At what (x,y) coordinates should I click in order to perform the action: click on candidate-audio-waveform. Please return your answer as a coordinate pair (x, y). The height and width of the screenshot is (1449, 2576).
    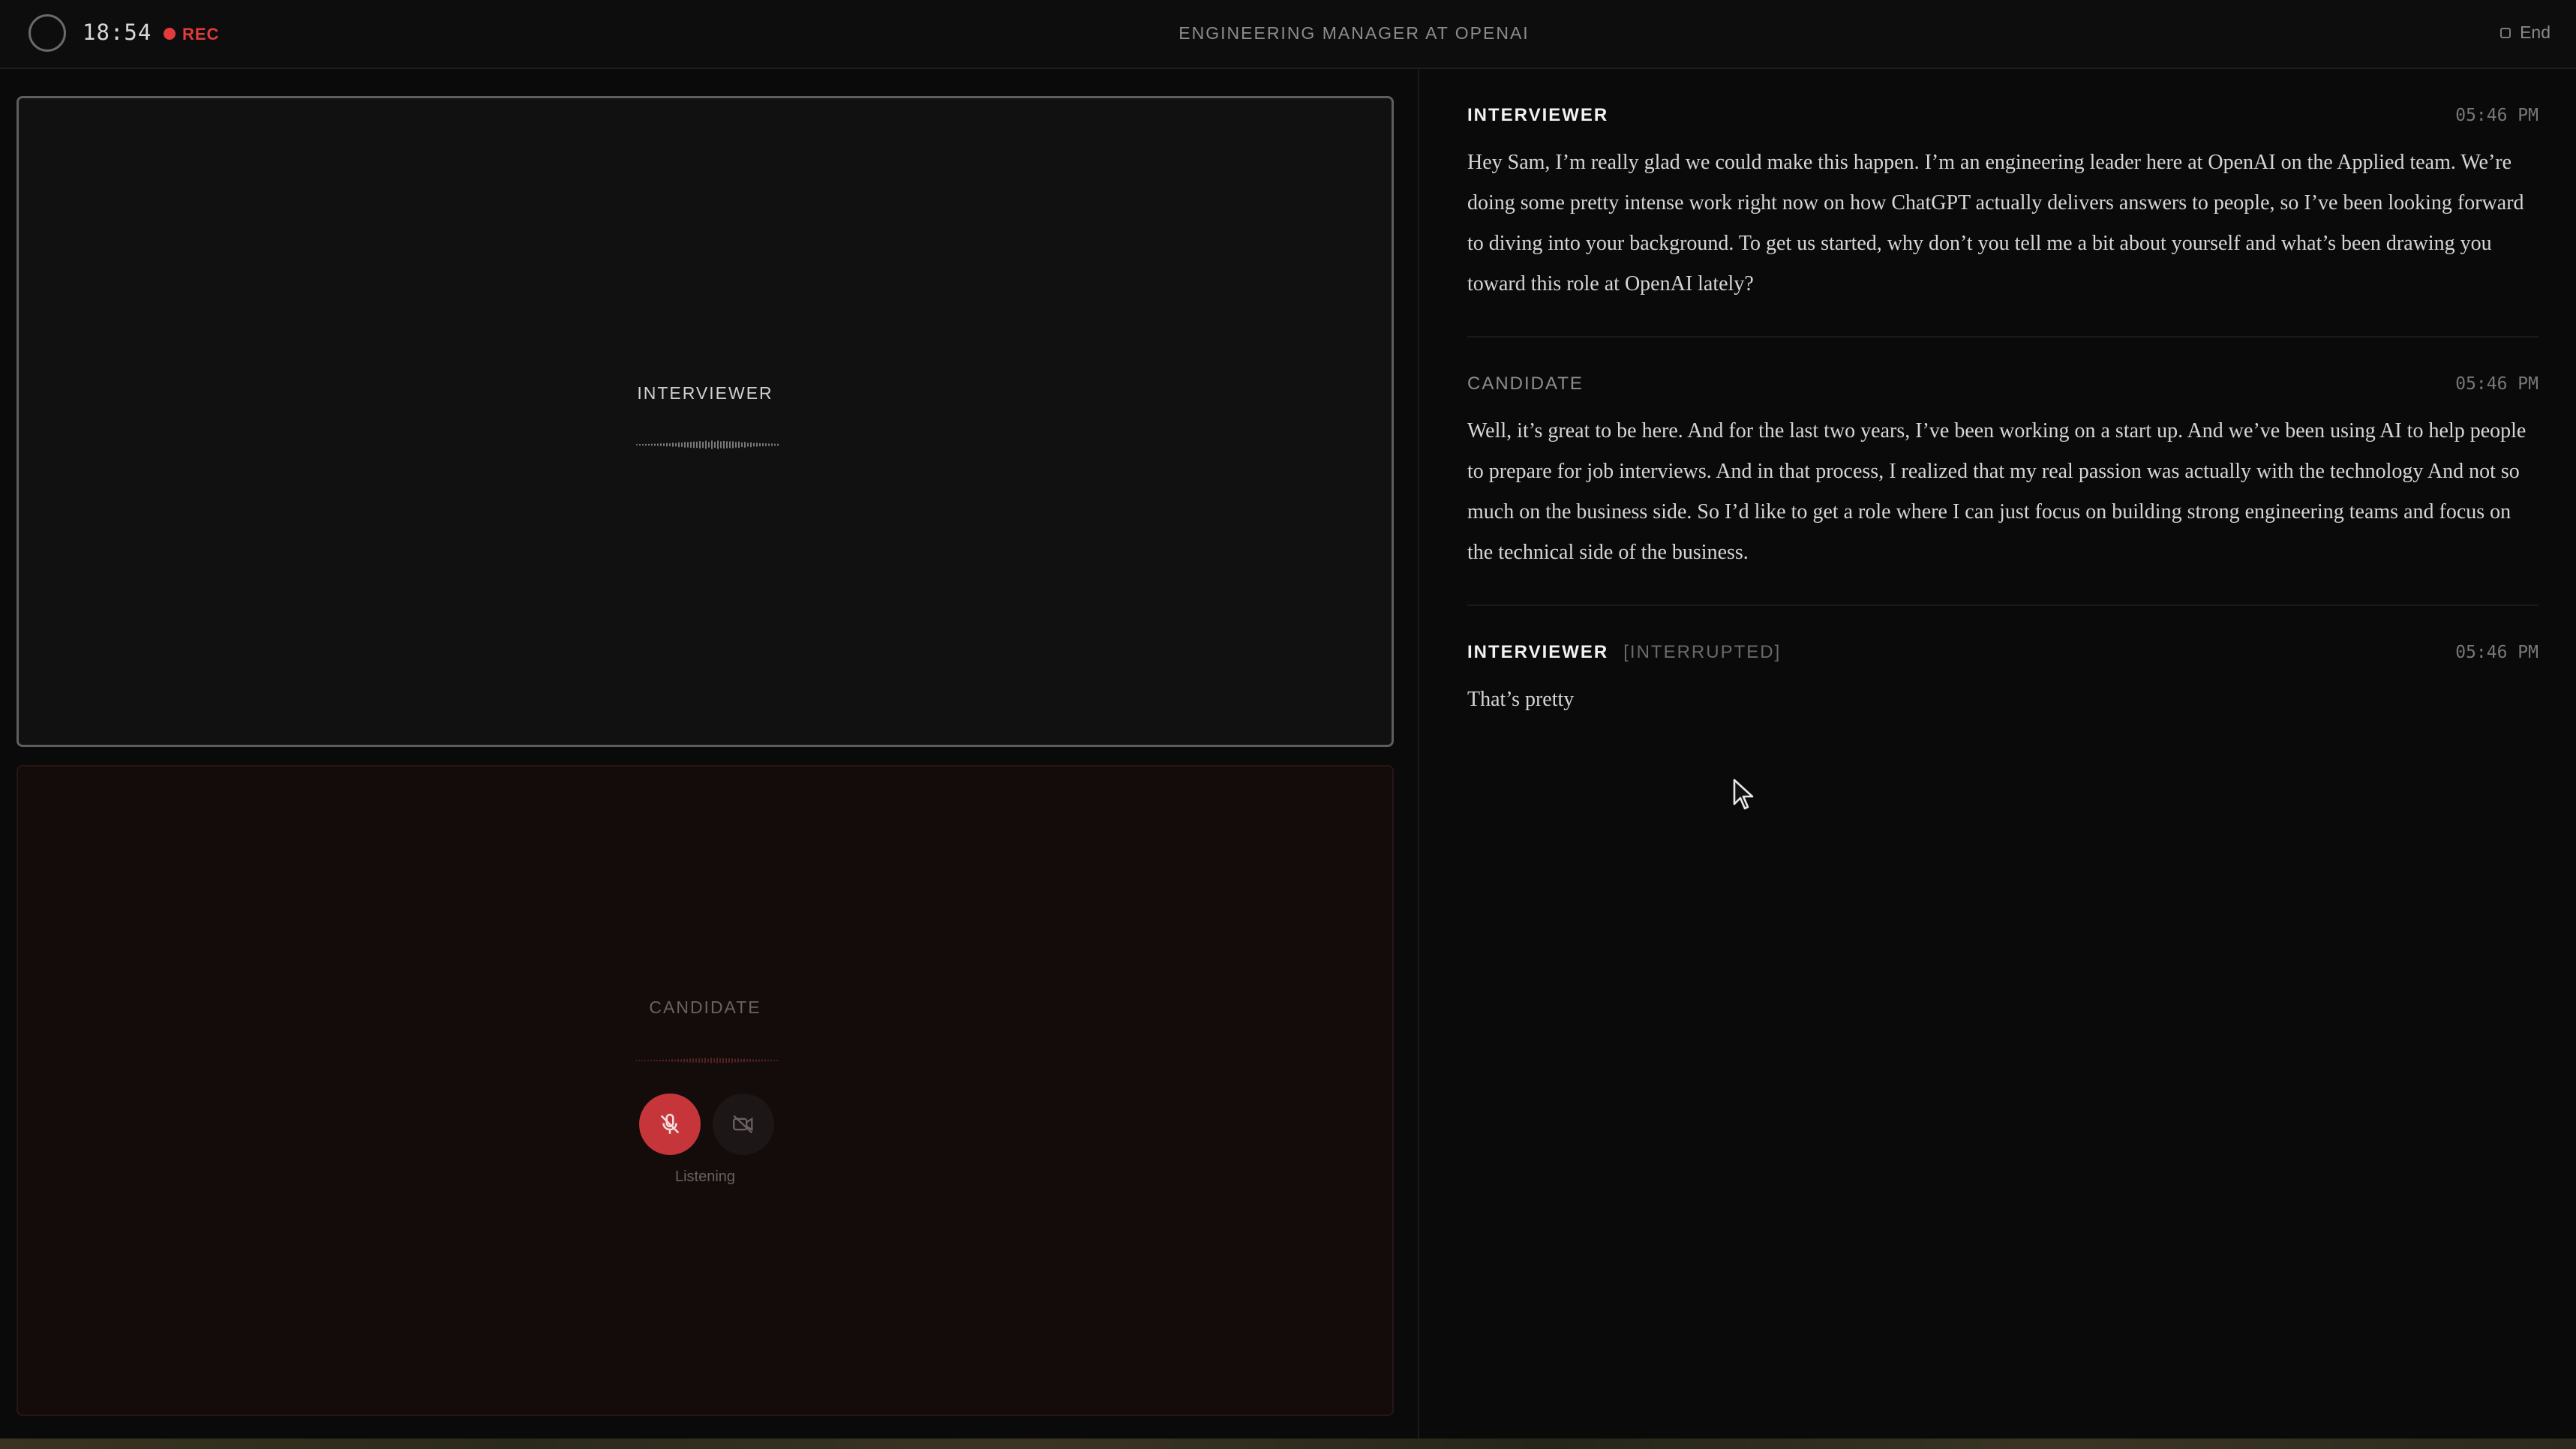
    Looking at the image, I should click on (706, 1061).